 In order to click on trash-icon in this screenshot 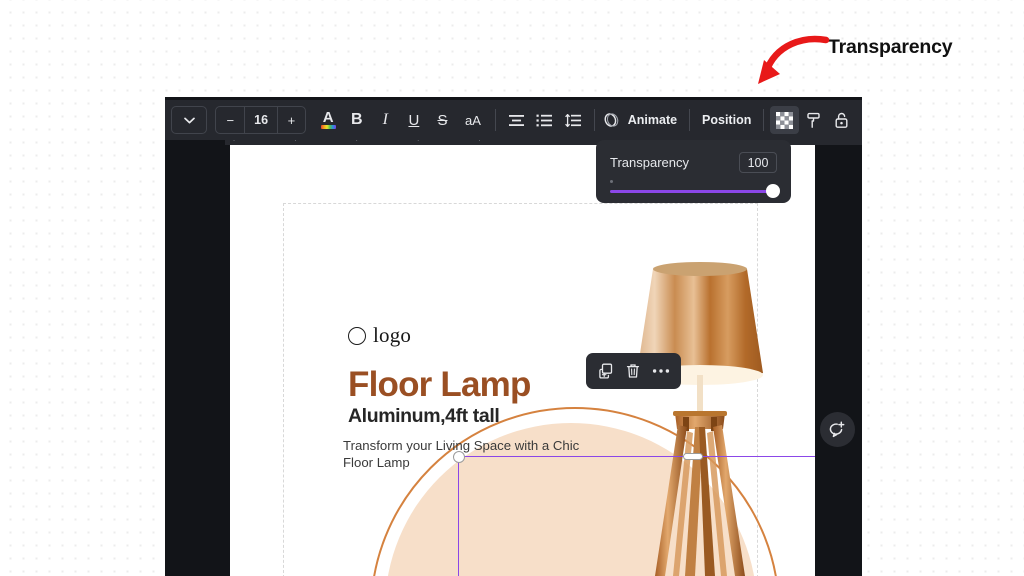, I will do `click(633, 371)`.